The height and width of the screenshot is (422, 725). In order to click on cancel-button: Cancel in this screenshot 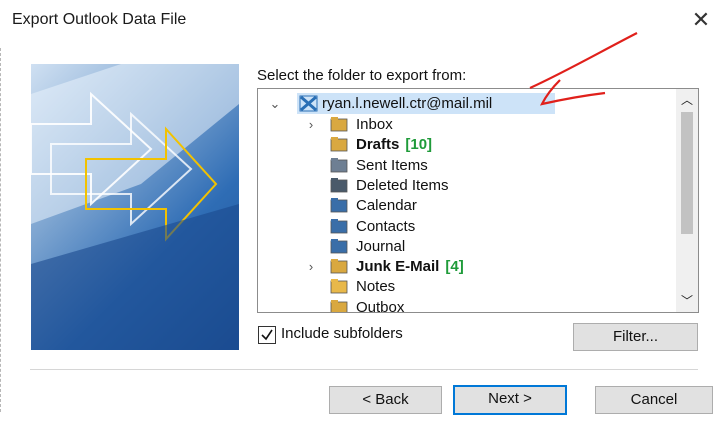, I will do `click(654, 400)`.